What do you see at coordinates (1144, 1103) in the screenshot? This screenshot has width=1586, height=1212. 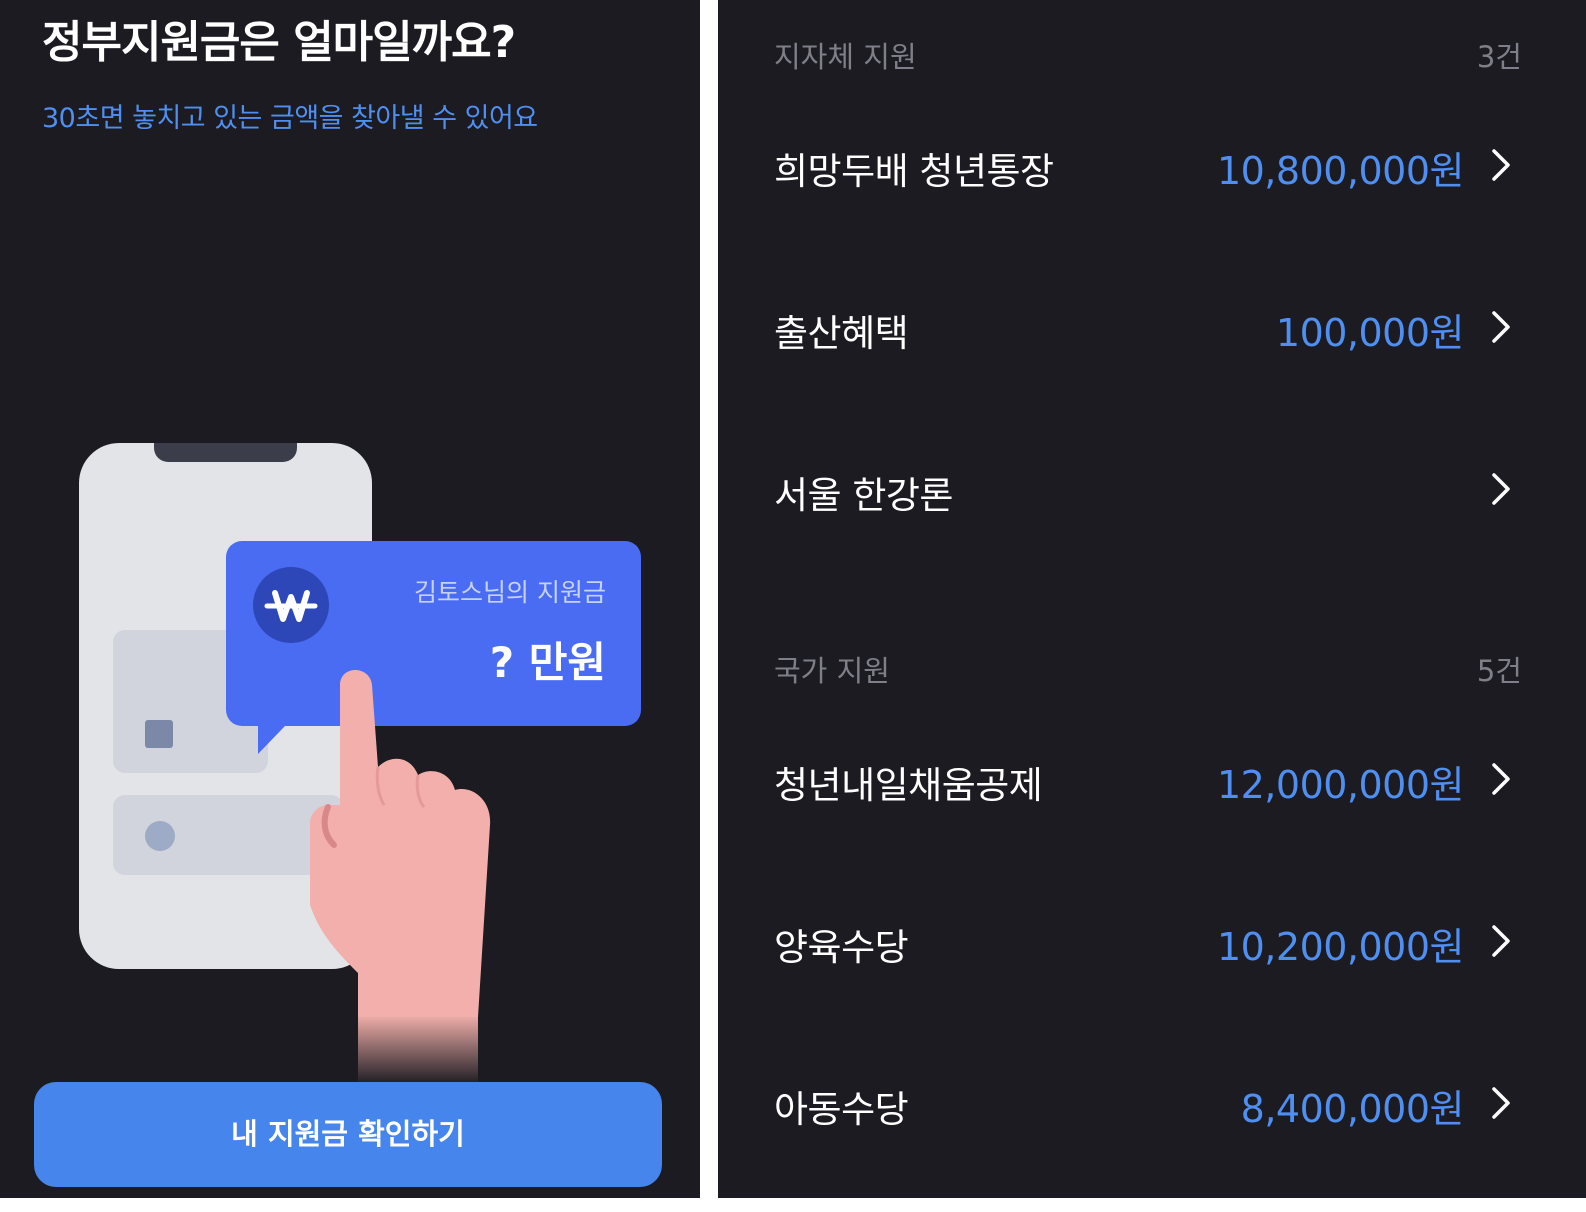 I see `benefit-row: 아동수당 8,400,000원` at bounding box center [1144, 1103].